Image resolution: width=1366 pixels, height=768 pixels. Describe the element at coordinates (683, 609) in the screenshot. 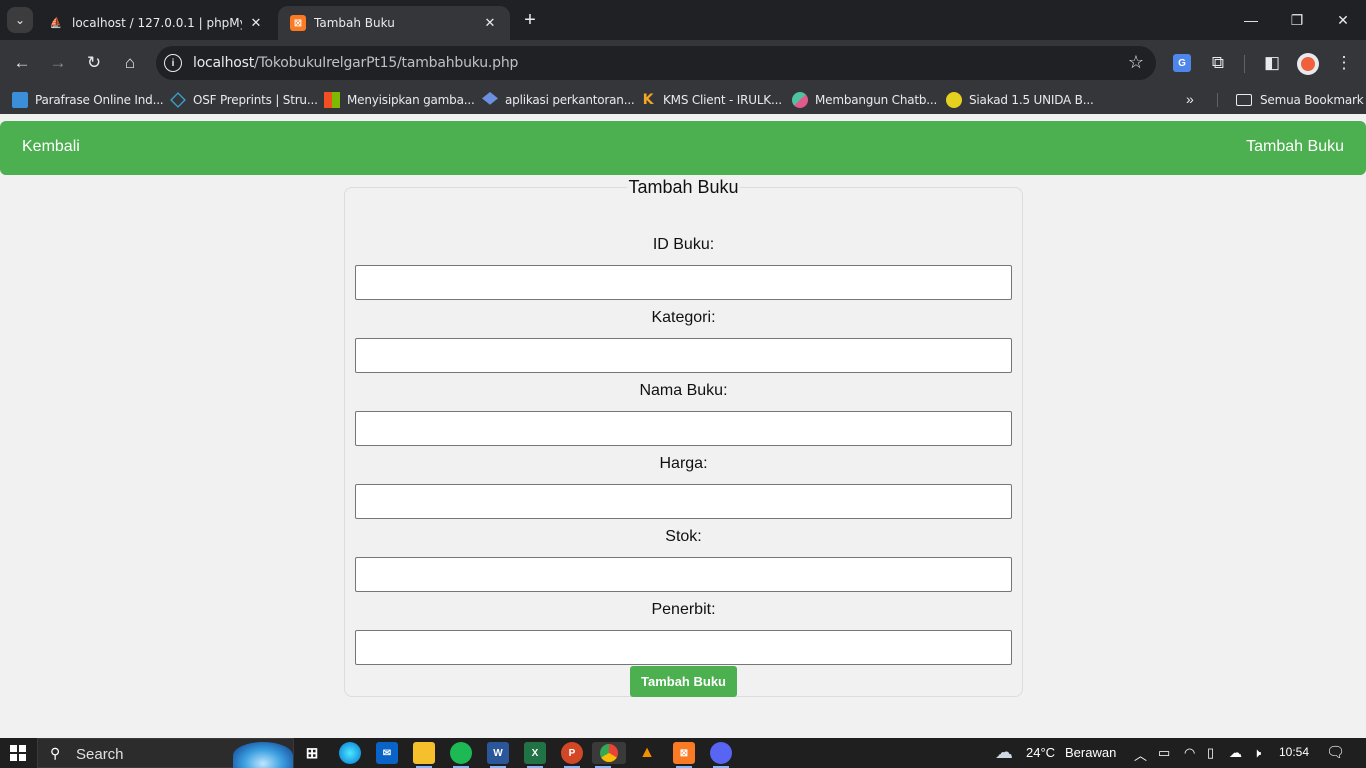

I see `penerbit-label: Penerbit:` at that location.